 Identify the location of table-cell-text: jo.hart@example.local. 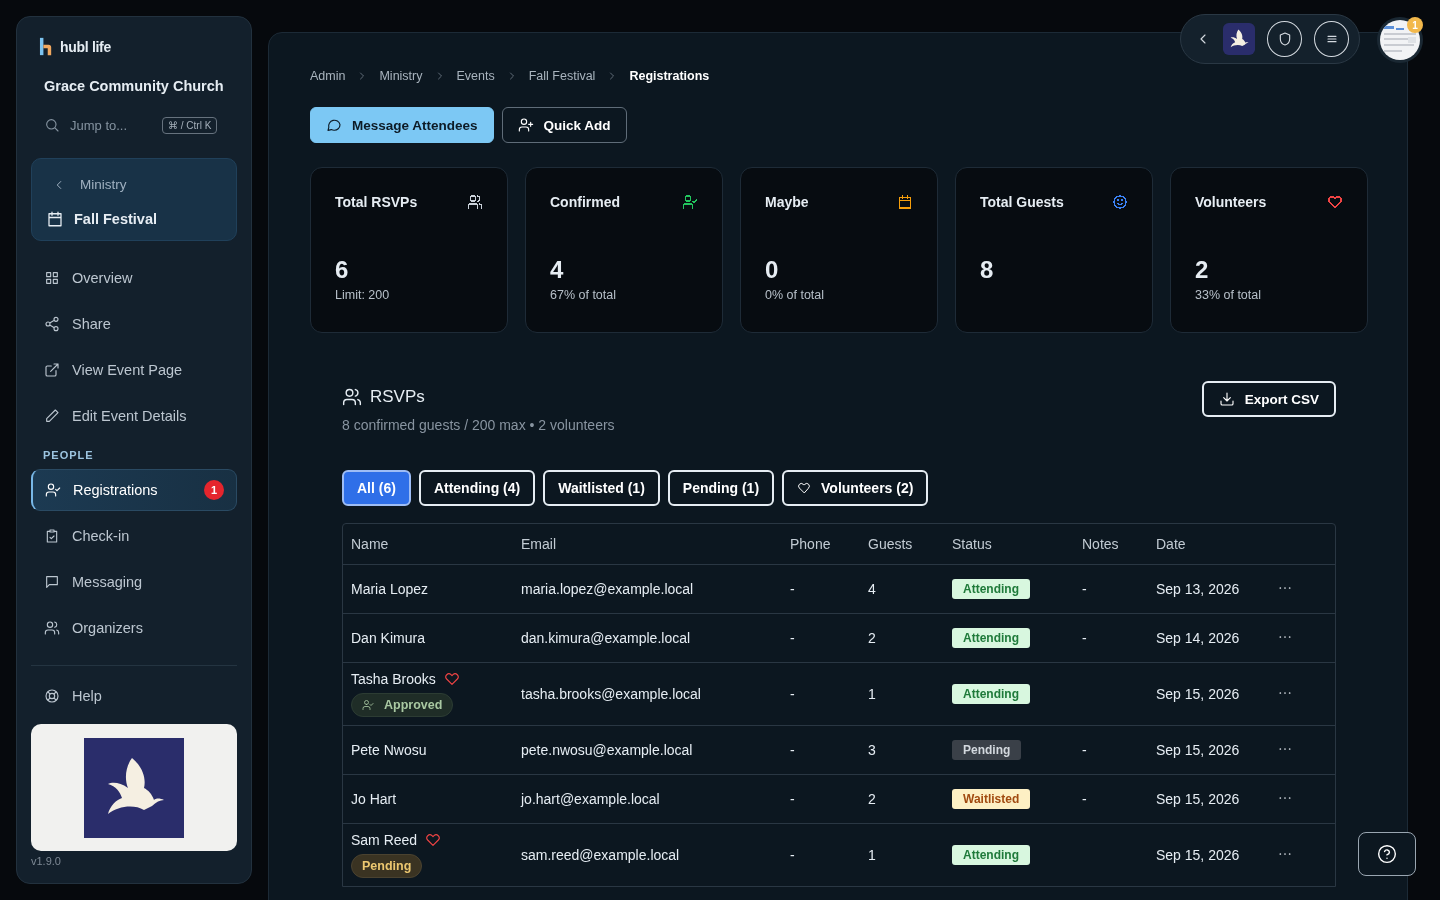
(591, 799).